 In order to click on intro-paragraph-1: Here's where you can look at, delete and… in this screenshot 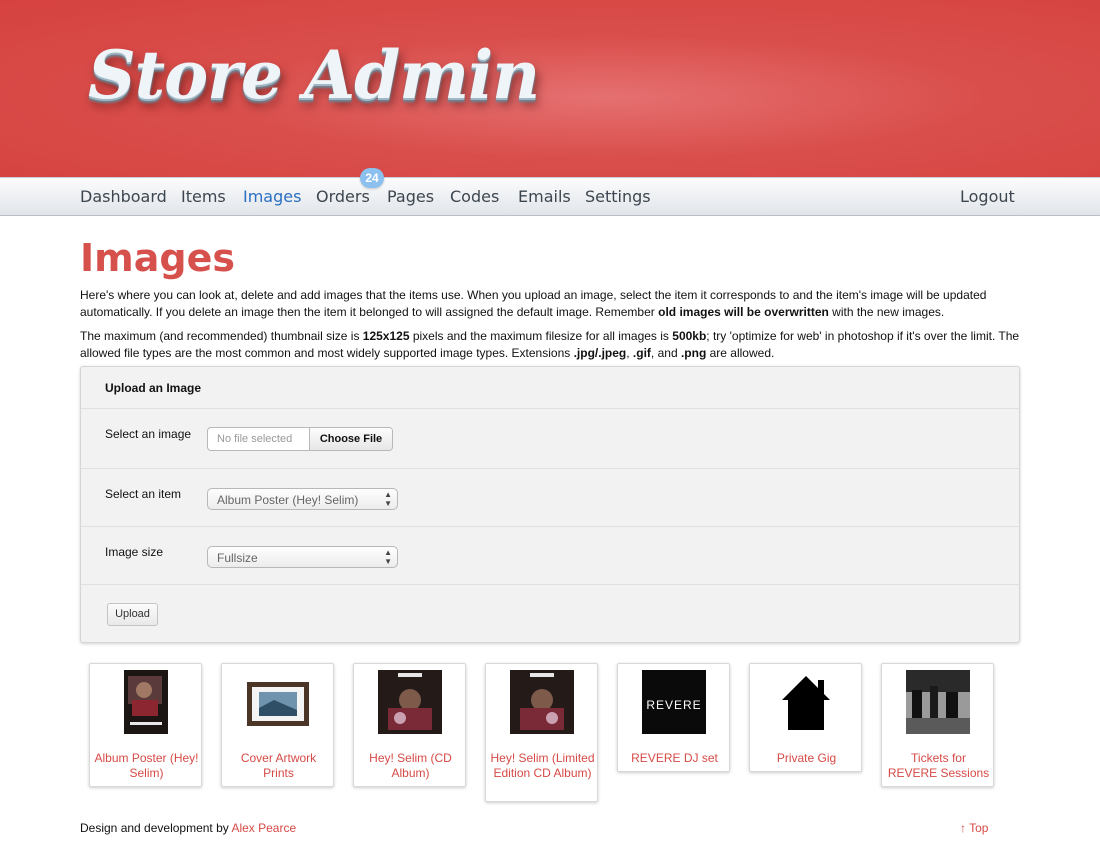, I will do `click(550, 303)`.